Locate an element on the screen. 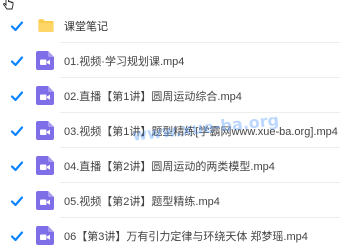 This screenshot has width=340, height=252. list-item-video: 06【第3讲】万有引力定律与环绕天体 郑梦瑶.mp4 is located at coordinates (170, 235).